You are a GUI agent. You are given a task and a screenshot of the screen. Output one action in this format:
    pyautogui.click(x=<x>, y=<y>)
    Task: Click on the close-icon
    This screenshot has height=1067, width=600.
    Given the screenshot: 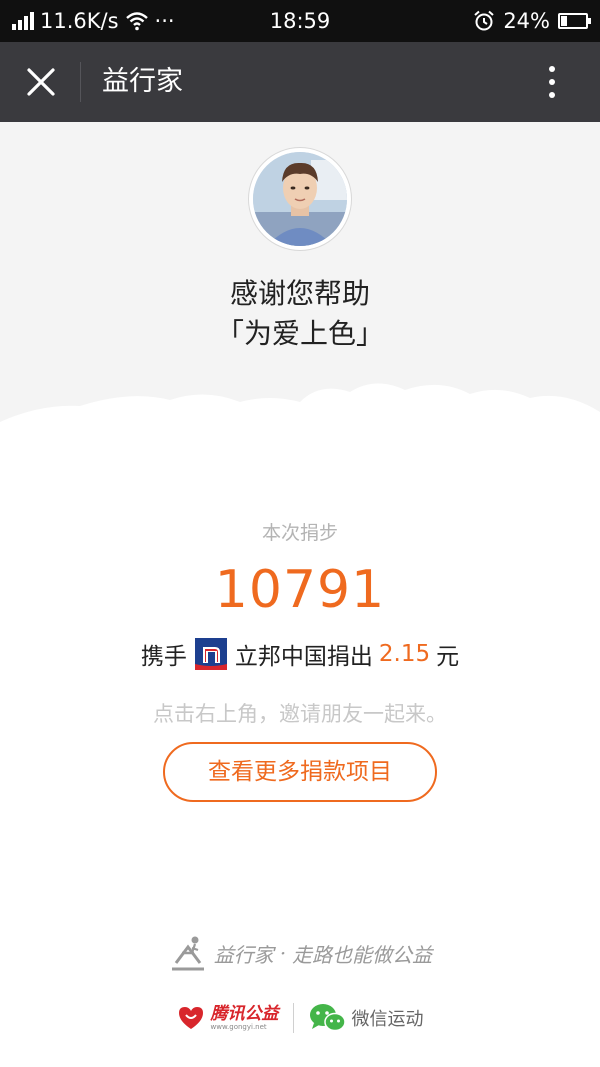 What is the action you would take?
    pyautogui.click(x=41, y=82)
    